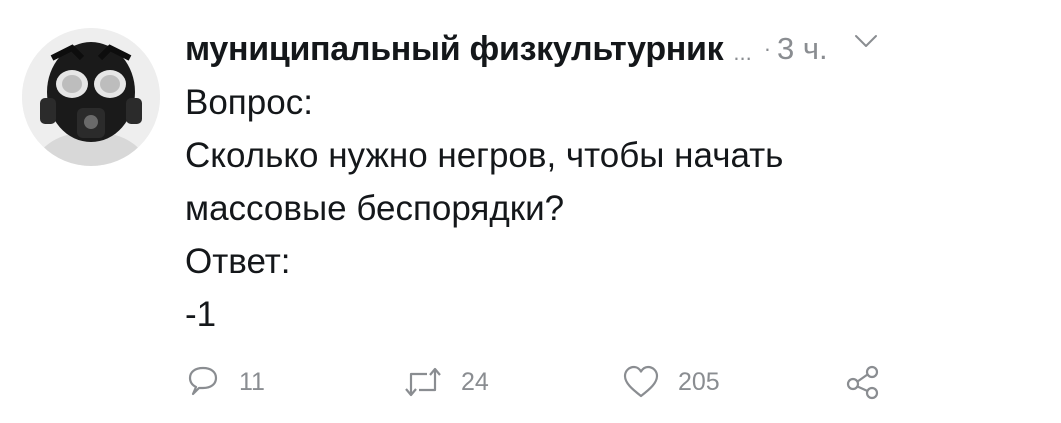 The height and width of the screenshot is (423, 1061). Describe the element at coordinates (699, 381) in the screenshot. I see `like-count: 205` at that location.